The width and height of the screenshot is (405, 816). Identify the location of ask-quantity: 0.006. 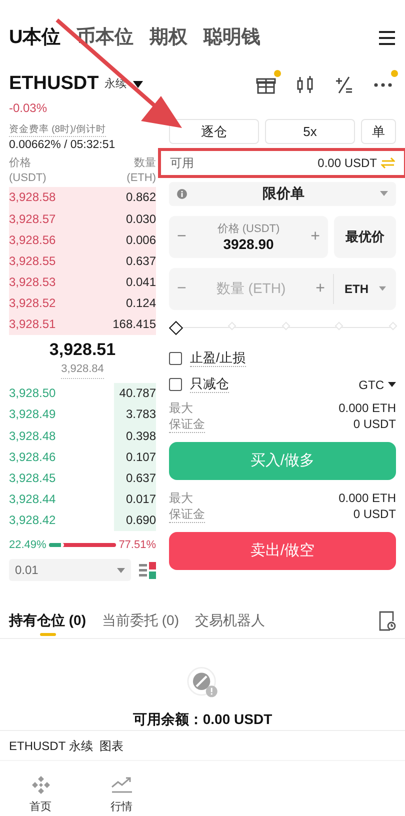
(141, 240).